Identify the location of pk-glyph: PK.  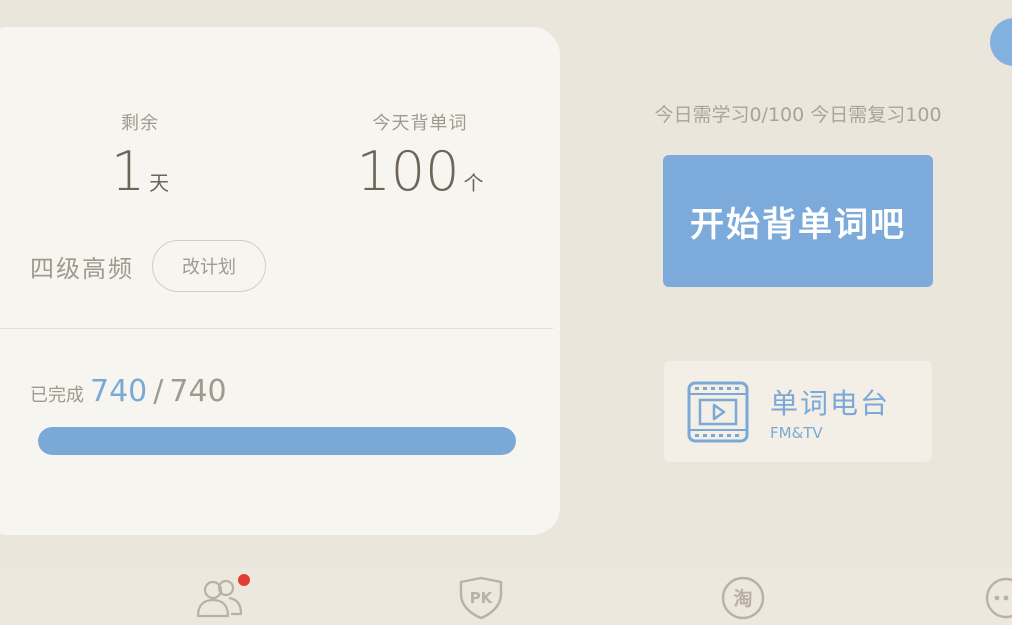
(482, 598).